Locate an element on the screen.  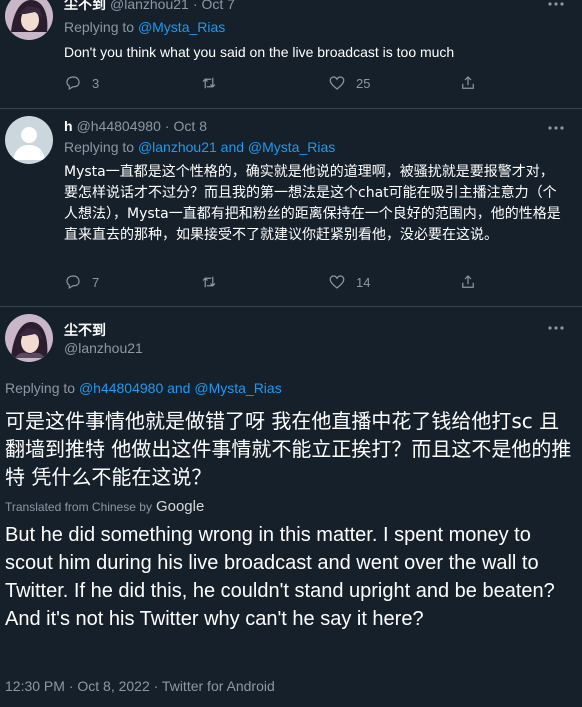
translation-note: Translated from Chinese by Google is located at coordinates (104, 506).